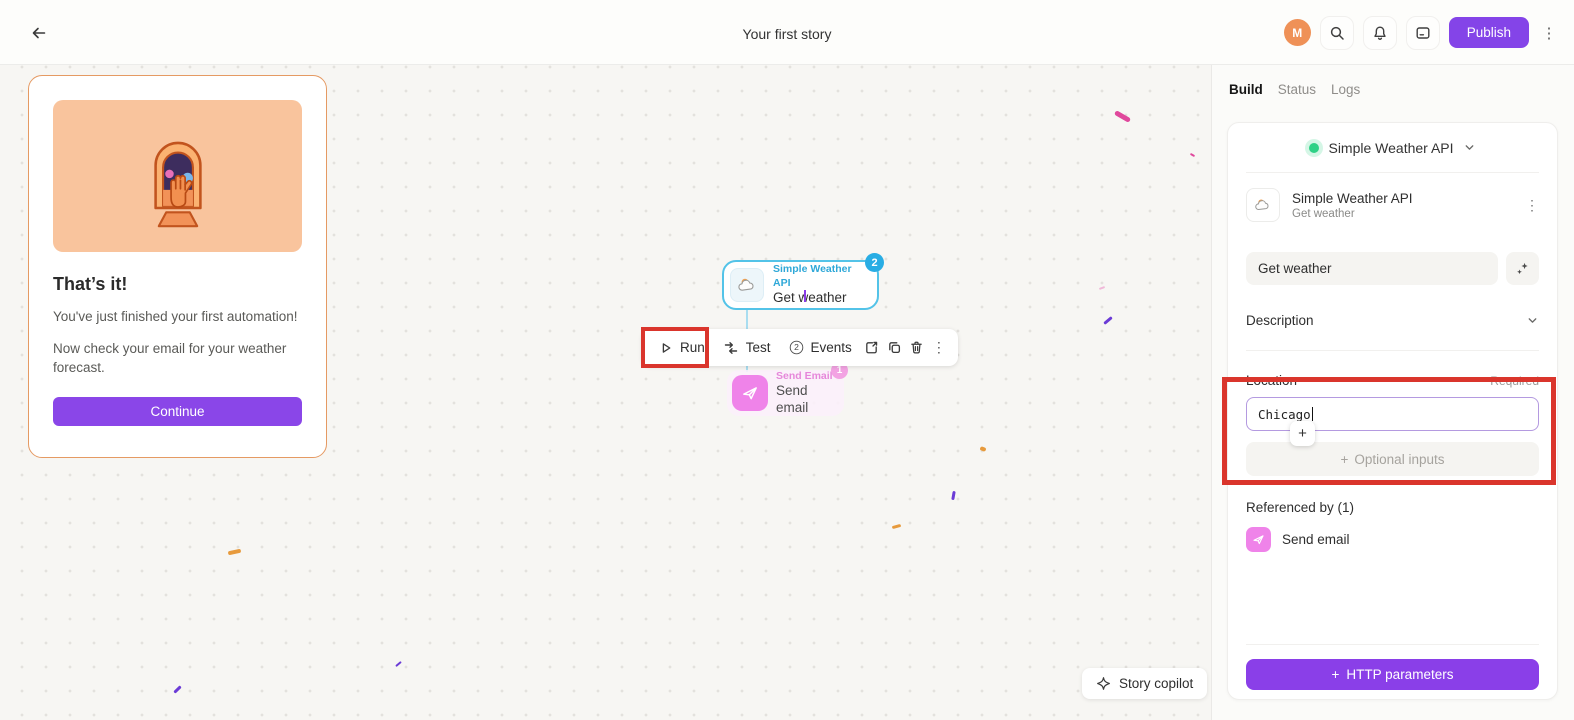  Describe the element at coordinates (1300, 507) in the screenshot. I see `referenced-by-label: Referenced by (1)` at that location.